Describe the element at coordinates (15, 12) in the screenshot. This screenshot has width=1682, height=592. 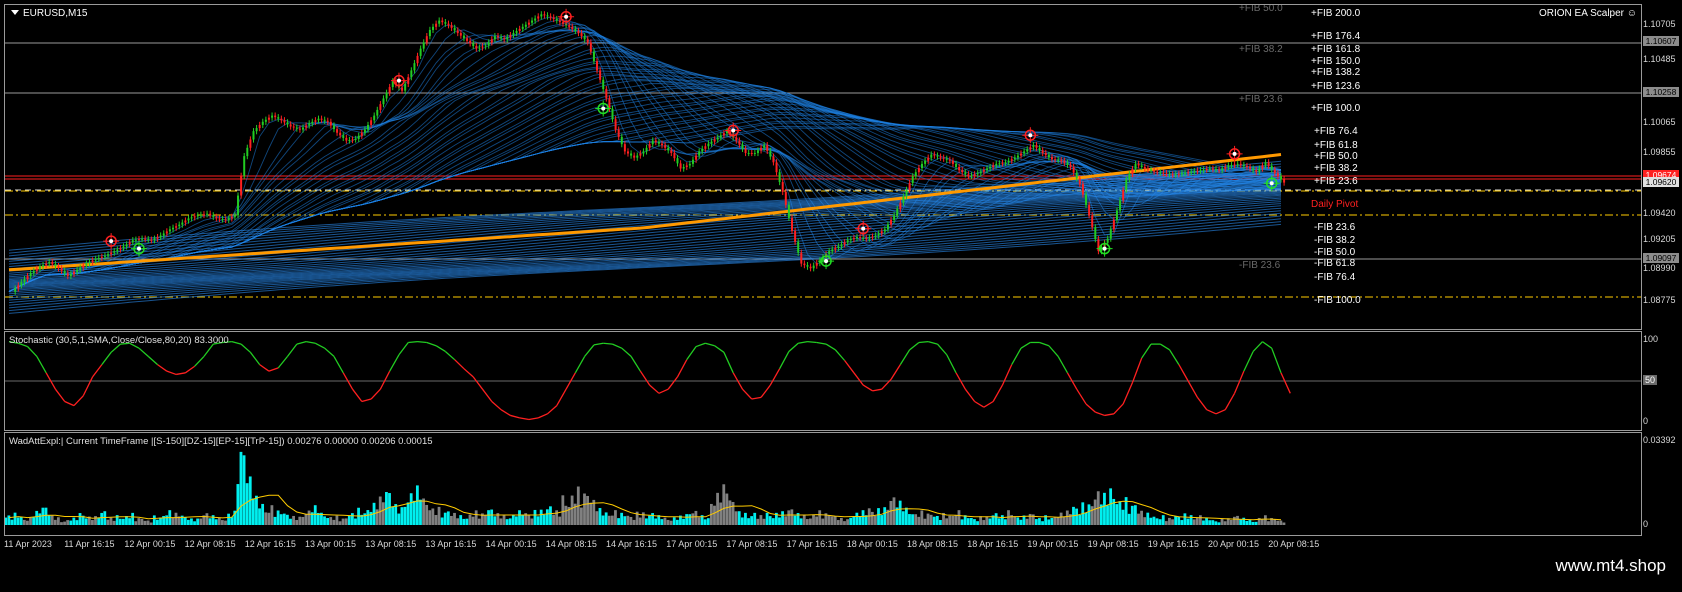
I see `dropdown-triangle-icon` at that location.